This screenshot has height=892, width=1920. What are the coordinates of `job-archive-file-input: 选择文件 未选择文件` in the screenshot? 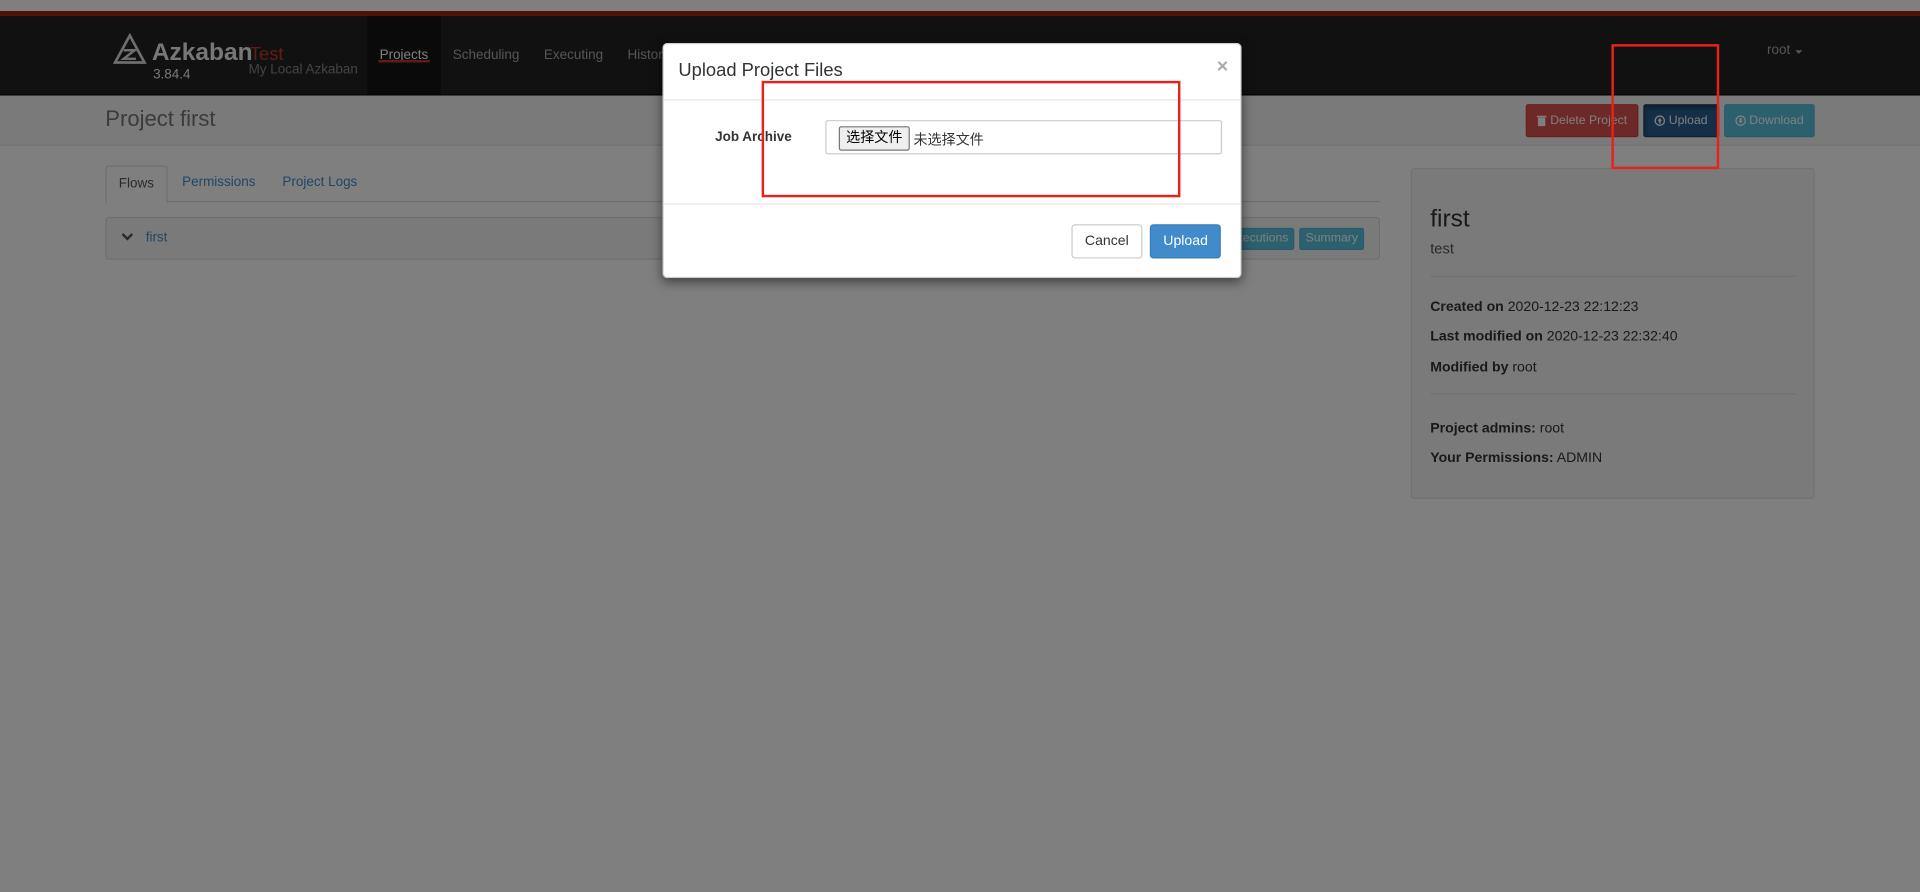 It's located at (1024, 137).